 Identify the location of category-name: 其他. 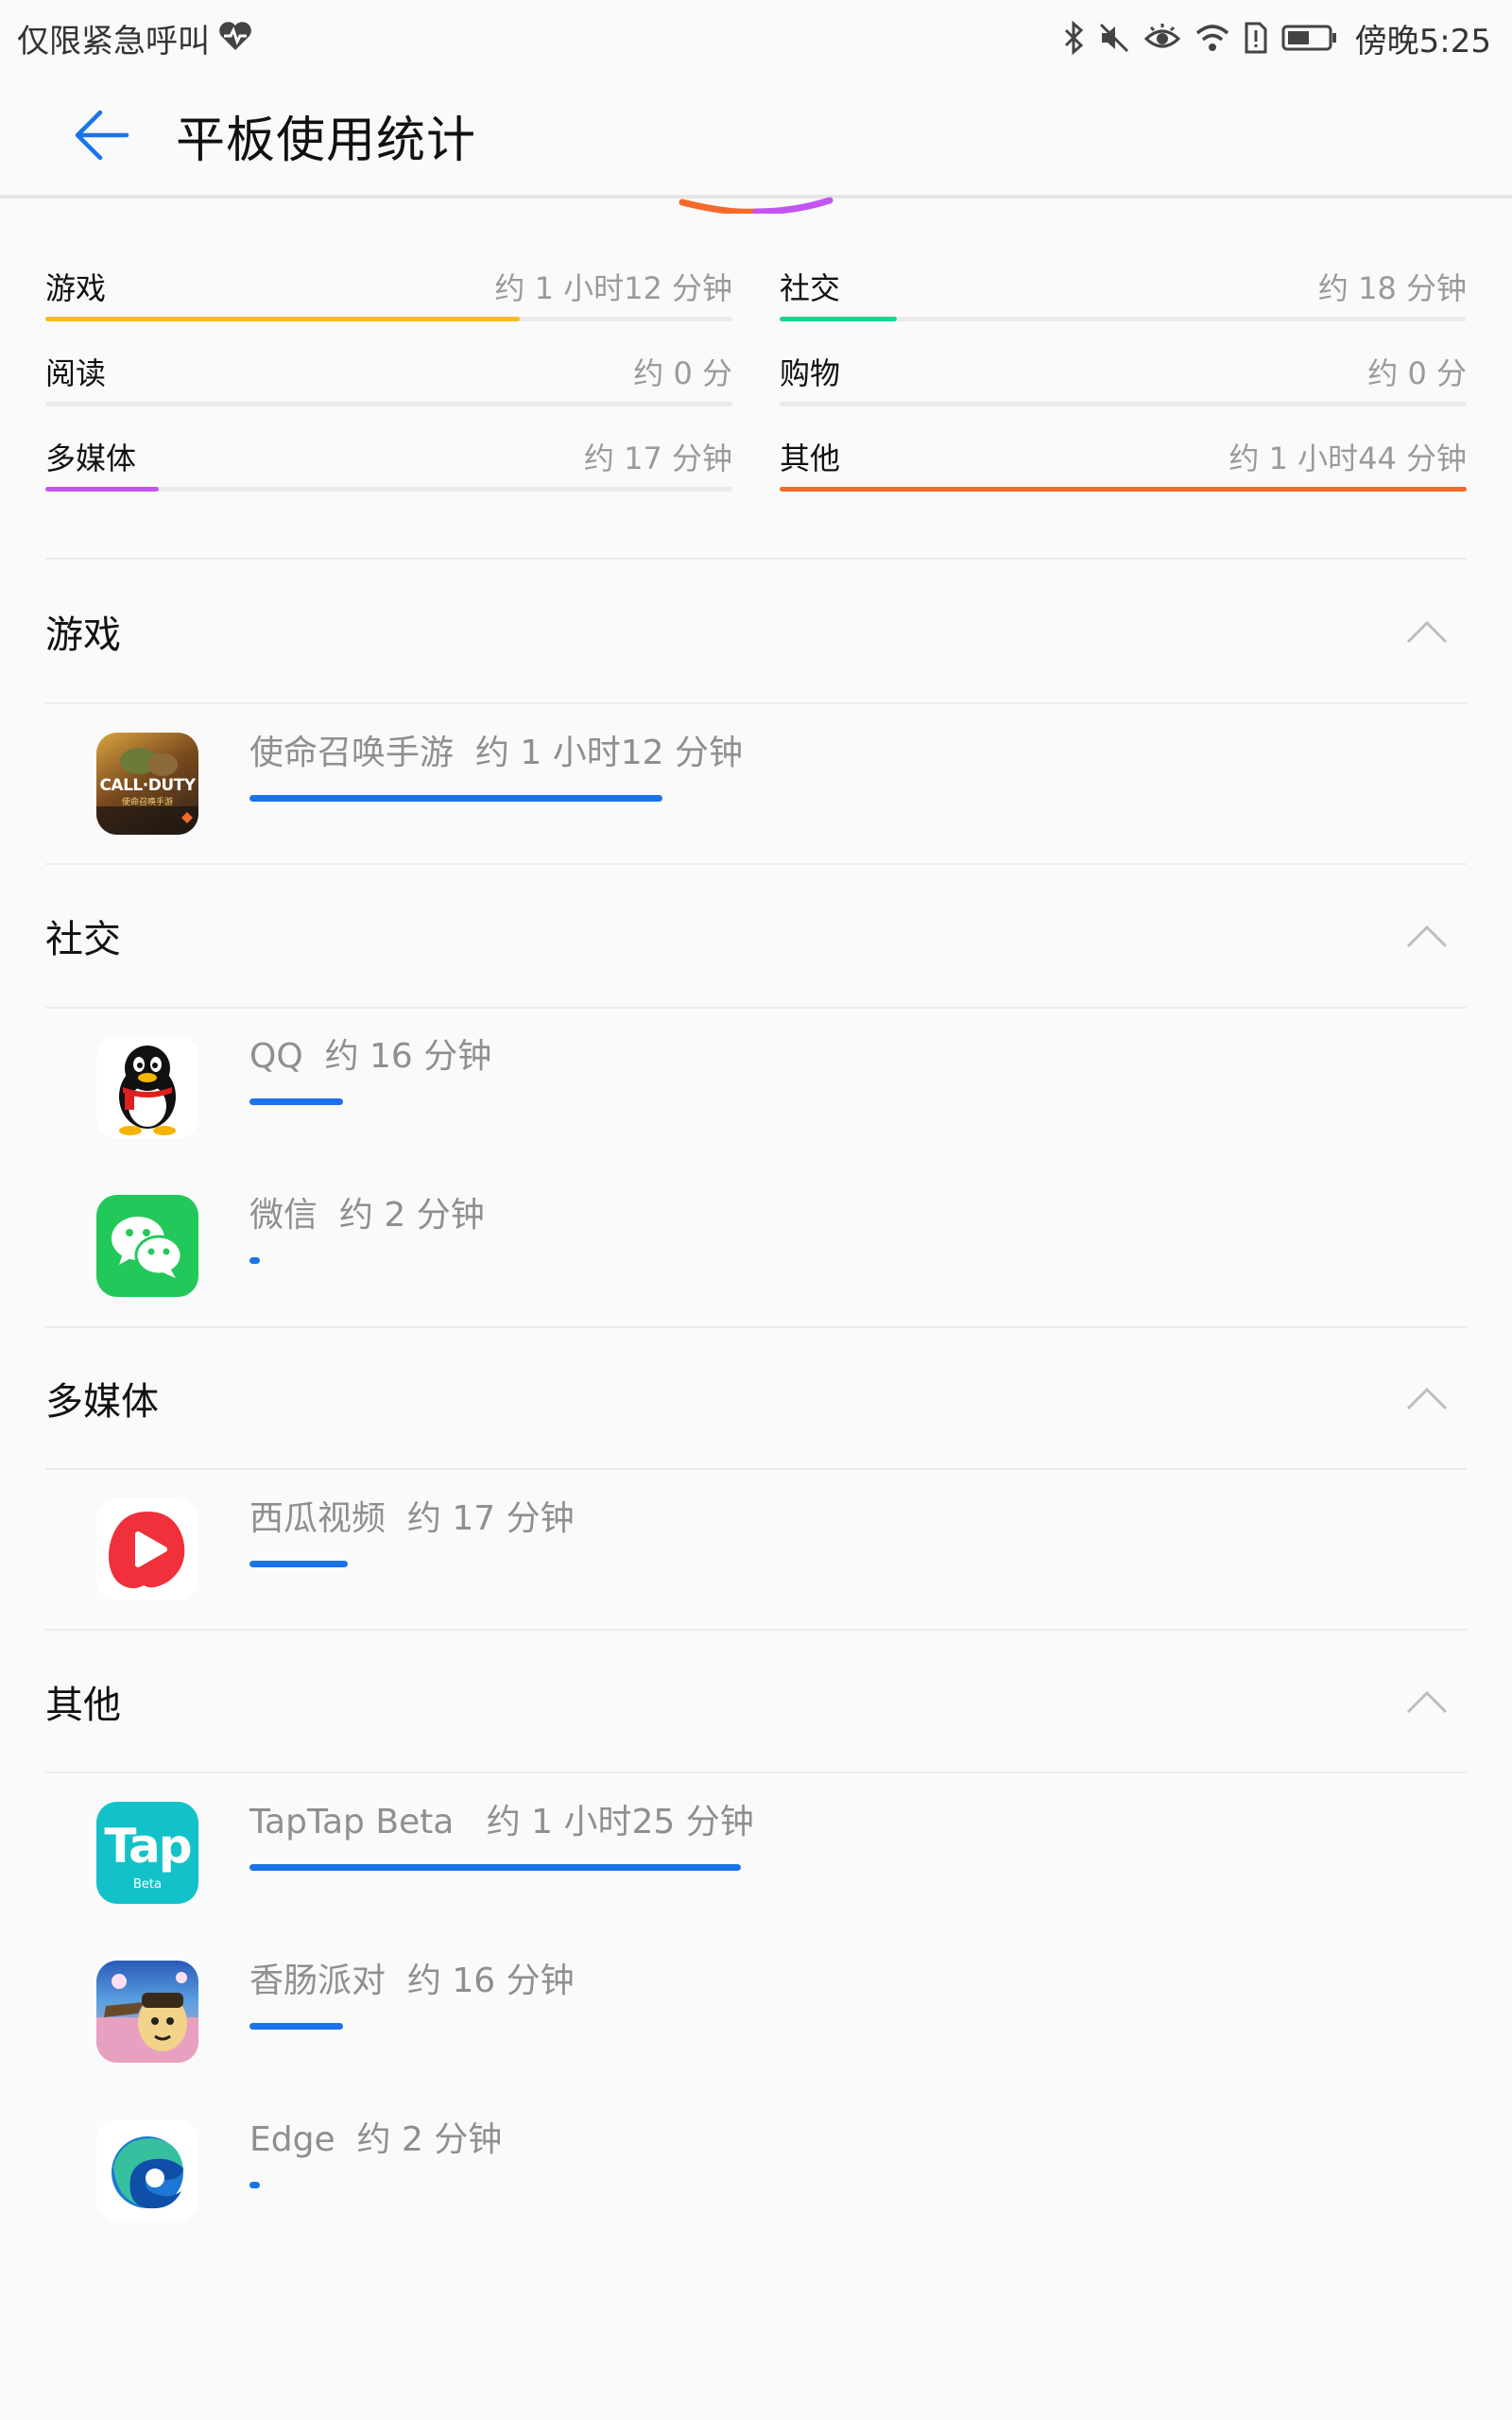
(810, 458).